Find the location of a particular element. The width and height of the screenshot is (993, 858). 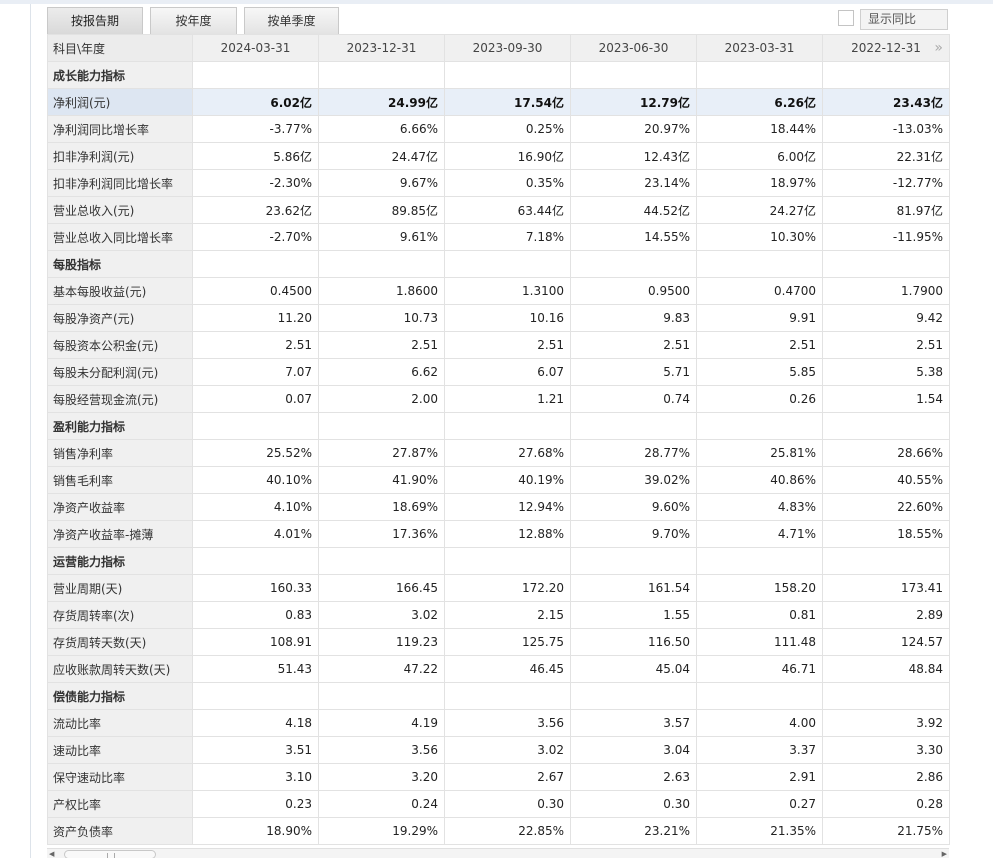

value-cell: 2.67 is located at coordinates (507, 777).